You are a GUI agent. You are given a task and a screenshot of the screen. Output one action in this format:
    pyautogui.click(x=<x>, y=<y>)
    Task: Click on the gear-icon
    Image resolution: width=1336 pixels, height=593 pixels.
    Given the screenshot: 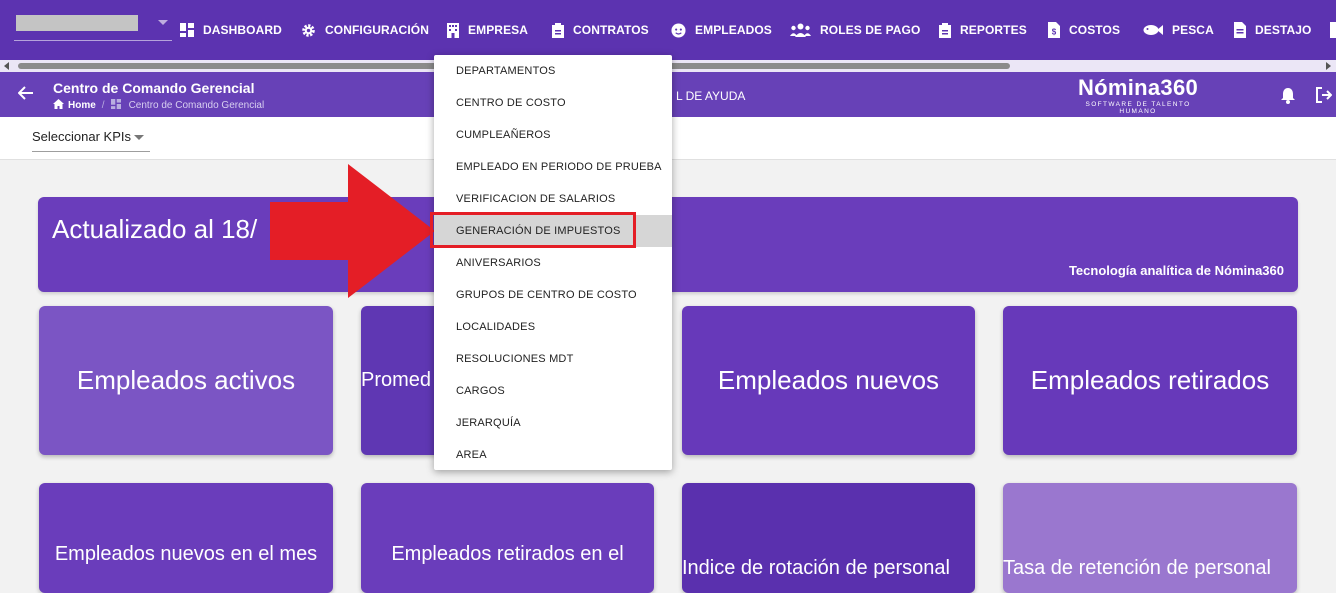 What is the action you would take?
    pyautogui.click(x=308, y=30)
    